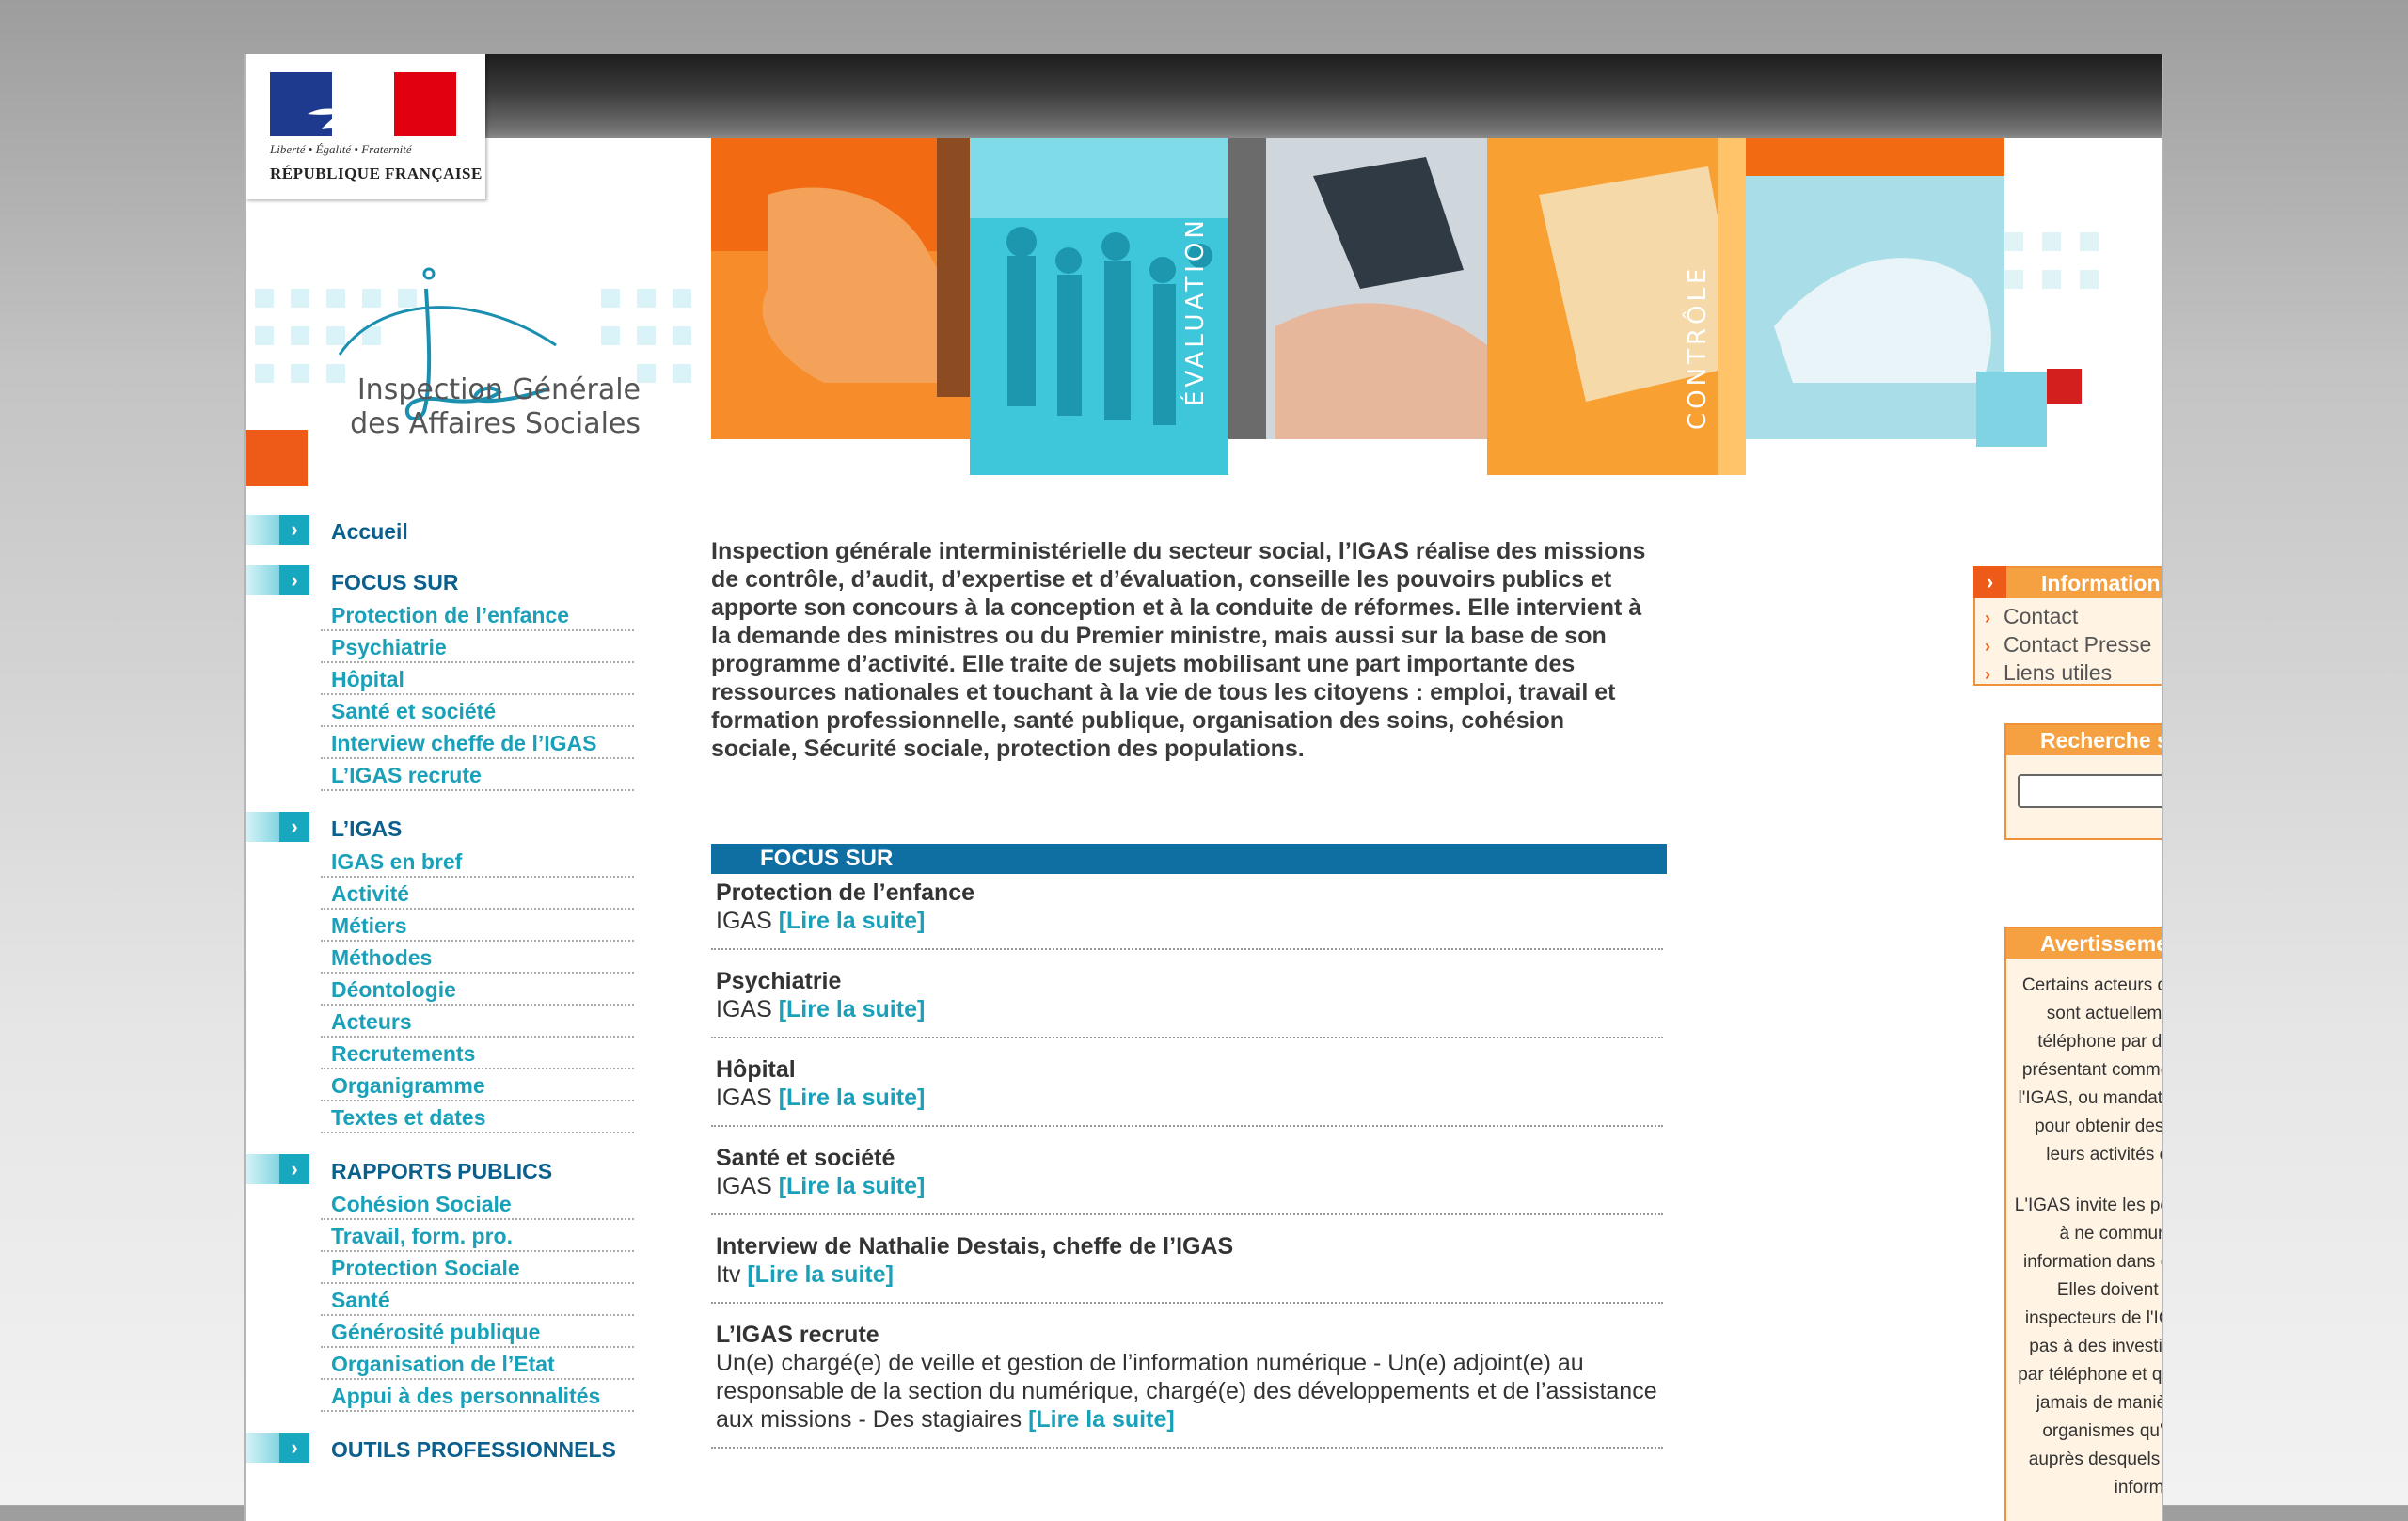 The height and width of the screenshot is (1521, 2408). Describe the element at coordinates (474, 1450) in the screenshot. I see `nav-section-outils-title: OUTILS PROFESSIONNELS` at that location.